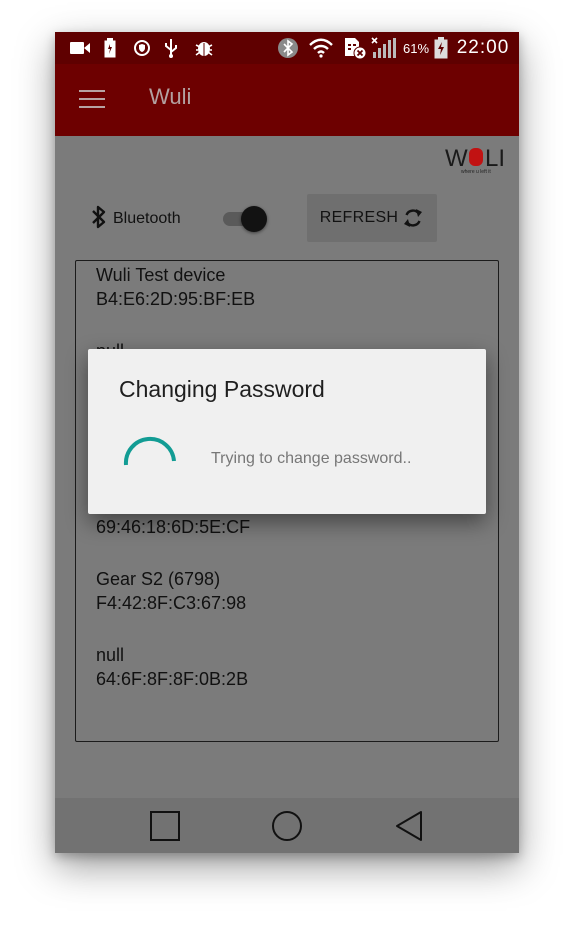  Describe the element at coordinates (359, 217) in the screenshot. I see `refresh-label: REFRESH` at that location.